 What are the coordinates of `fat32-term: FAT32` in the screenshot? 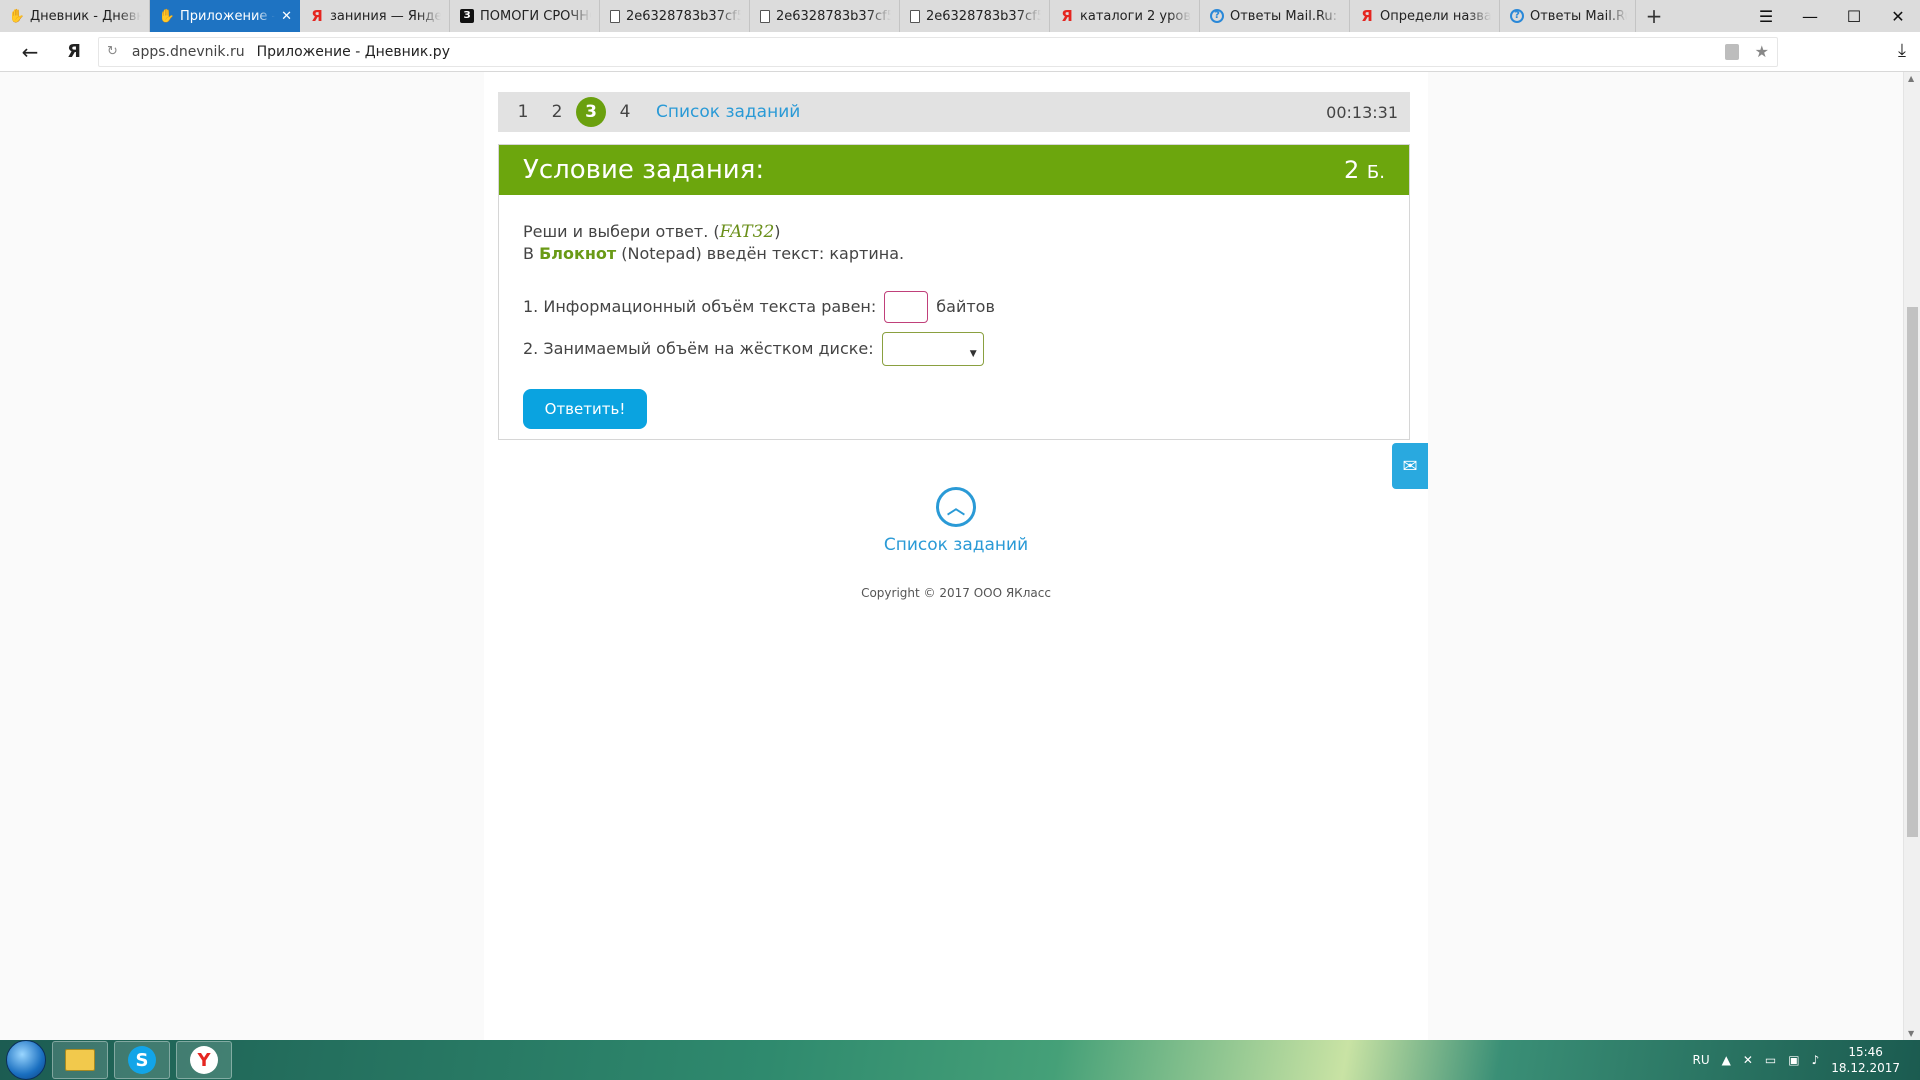 It's located at (747, 232).